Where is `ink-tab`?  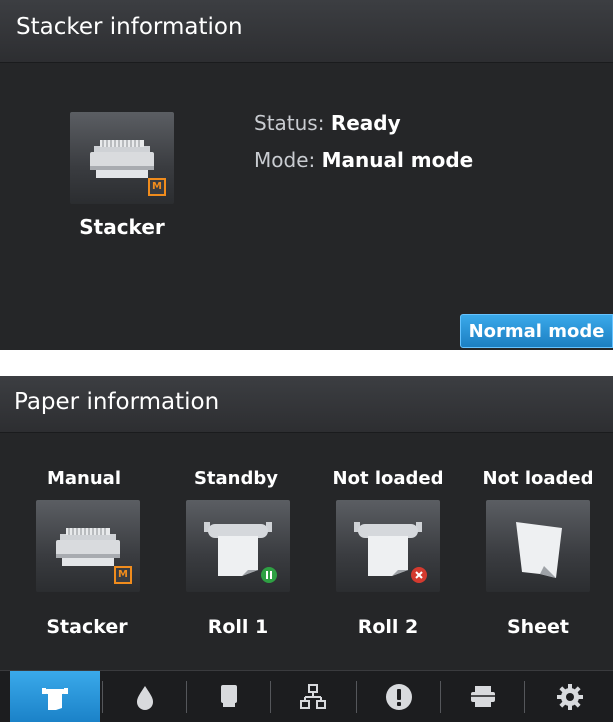
ink-tab is located at coordinates (145, 696).